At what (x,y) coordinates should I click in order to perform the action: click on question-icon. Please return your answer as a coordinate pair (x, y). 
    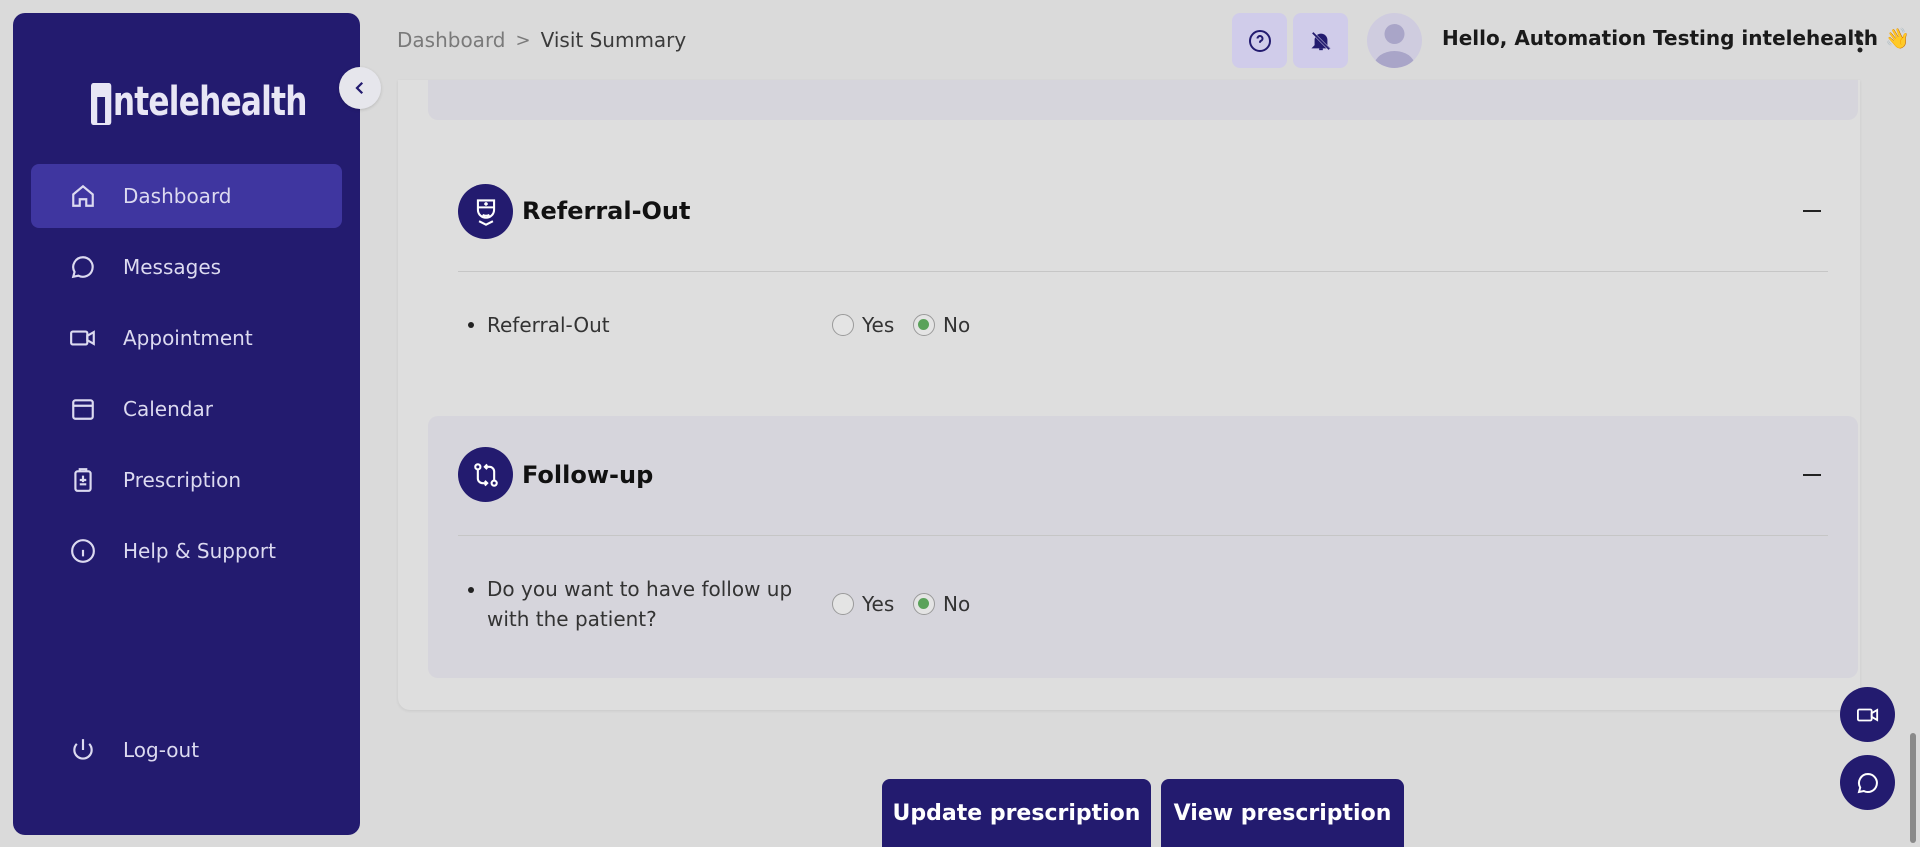
    Looking at the image, I should click on (1259, 40).